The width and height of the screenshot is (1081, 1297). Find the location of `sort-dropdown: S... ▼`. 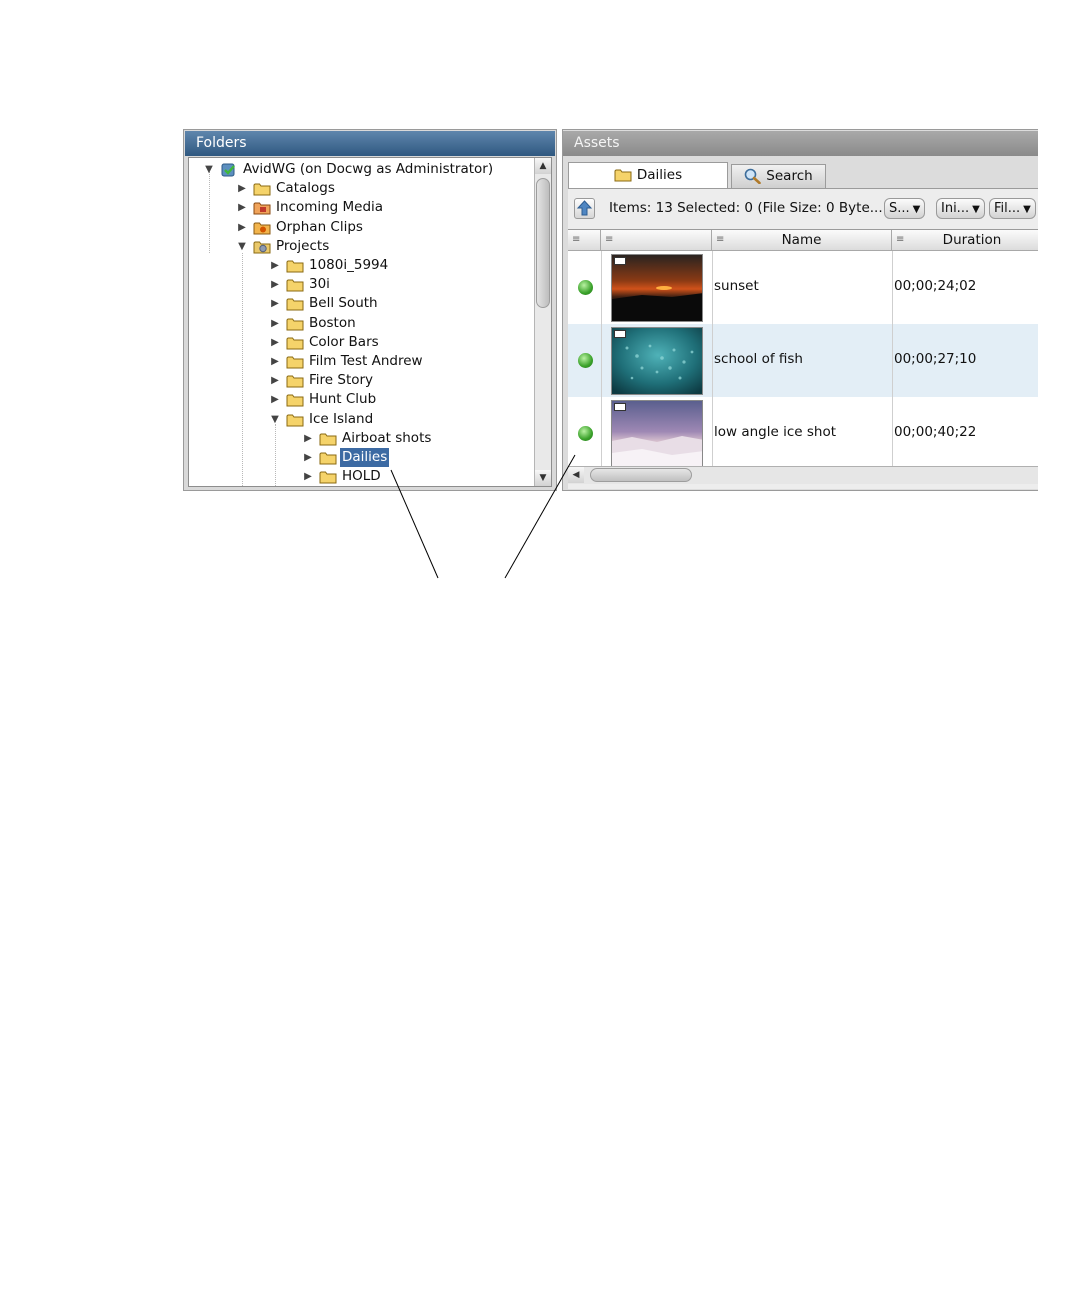

sort-dropdown: S... ▼ is located at coordinates (905, 208).